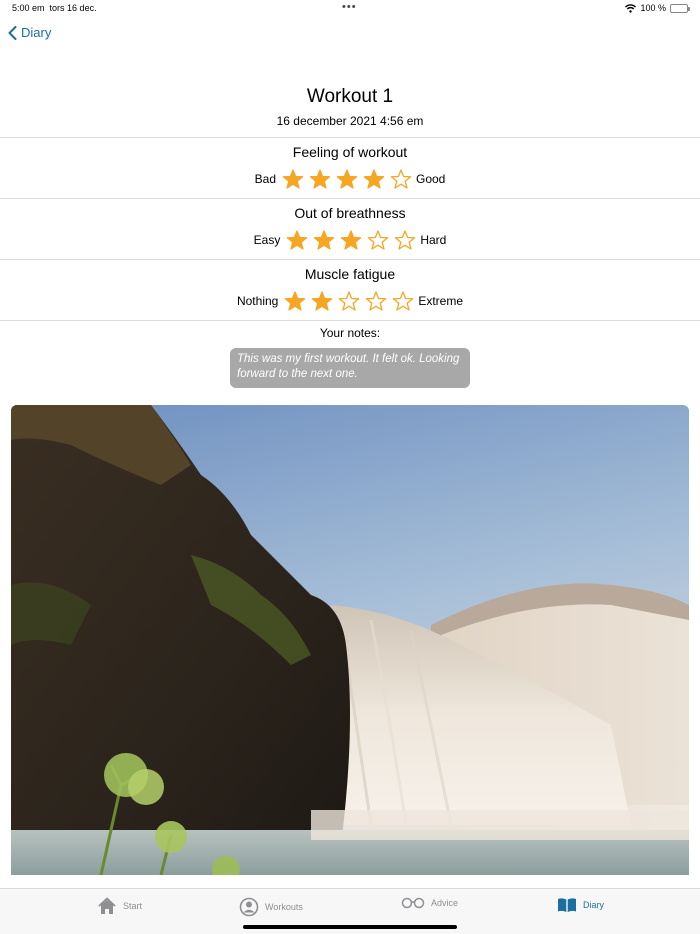 This screenshot has height=934, width=700. Describe the element at coordinates (257, 301) in the screenshot. I see `rating-low-label: Nothing` at that location.